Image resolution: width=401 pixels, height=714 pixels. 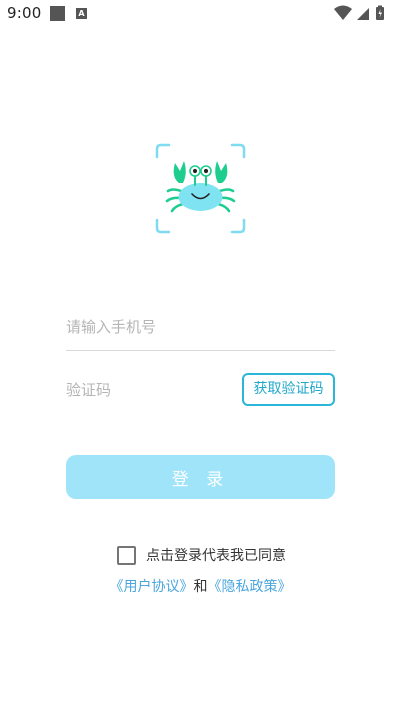 I want to click on app-logo, so click(x=200, y=188).